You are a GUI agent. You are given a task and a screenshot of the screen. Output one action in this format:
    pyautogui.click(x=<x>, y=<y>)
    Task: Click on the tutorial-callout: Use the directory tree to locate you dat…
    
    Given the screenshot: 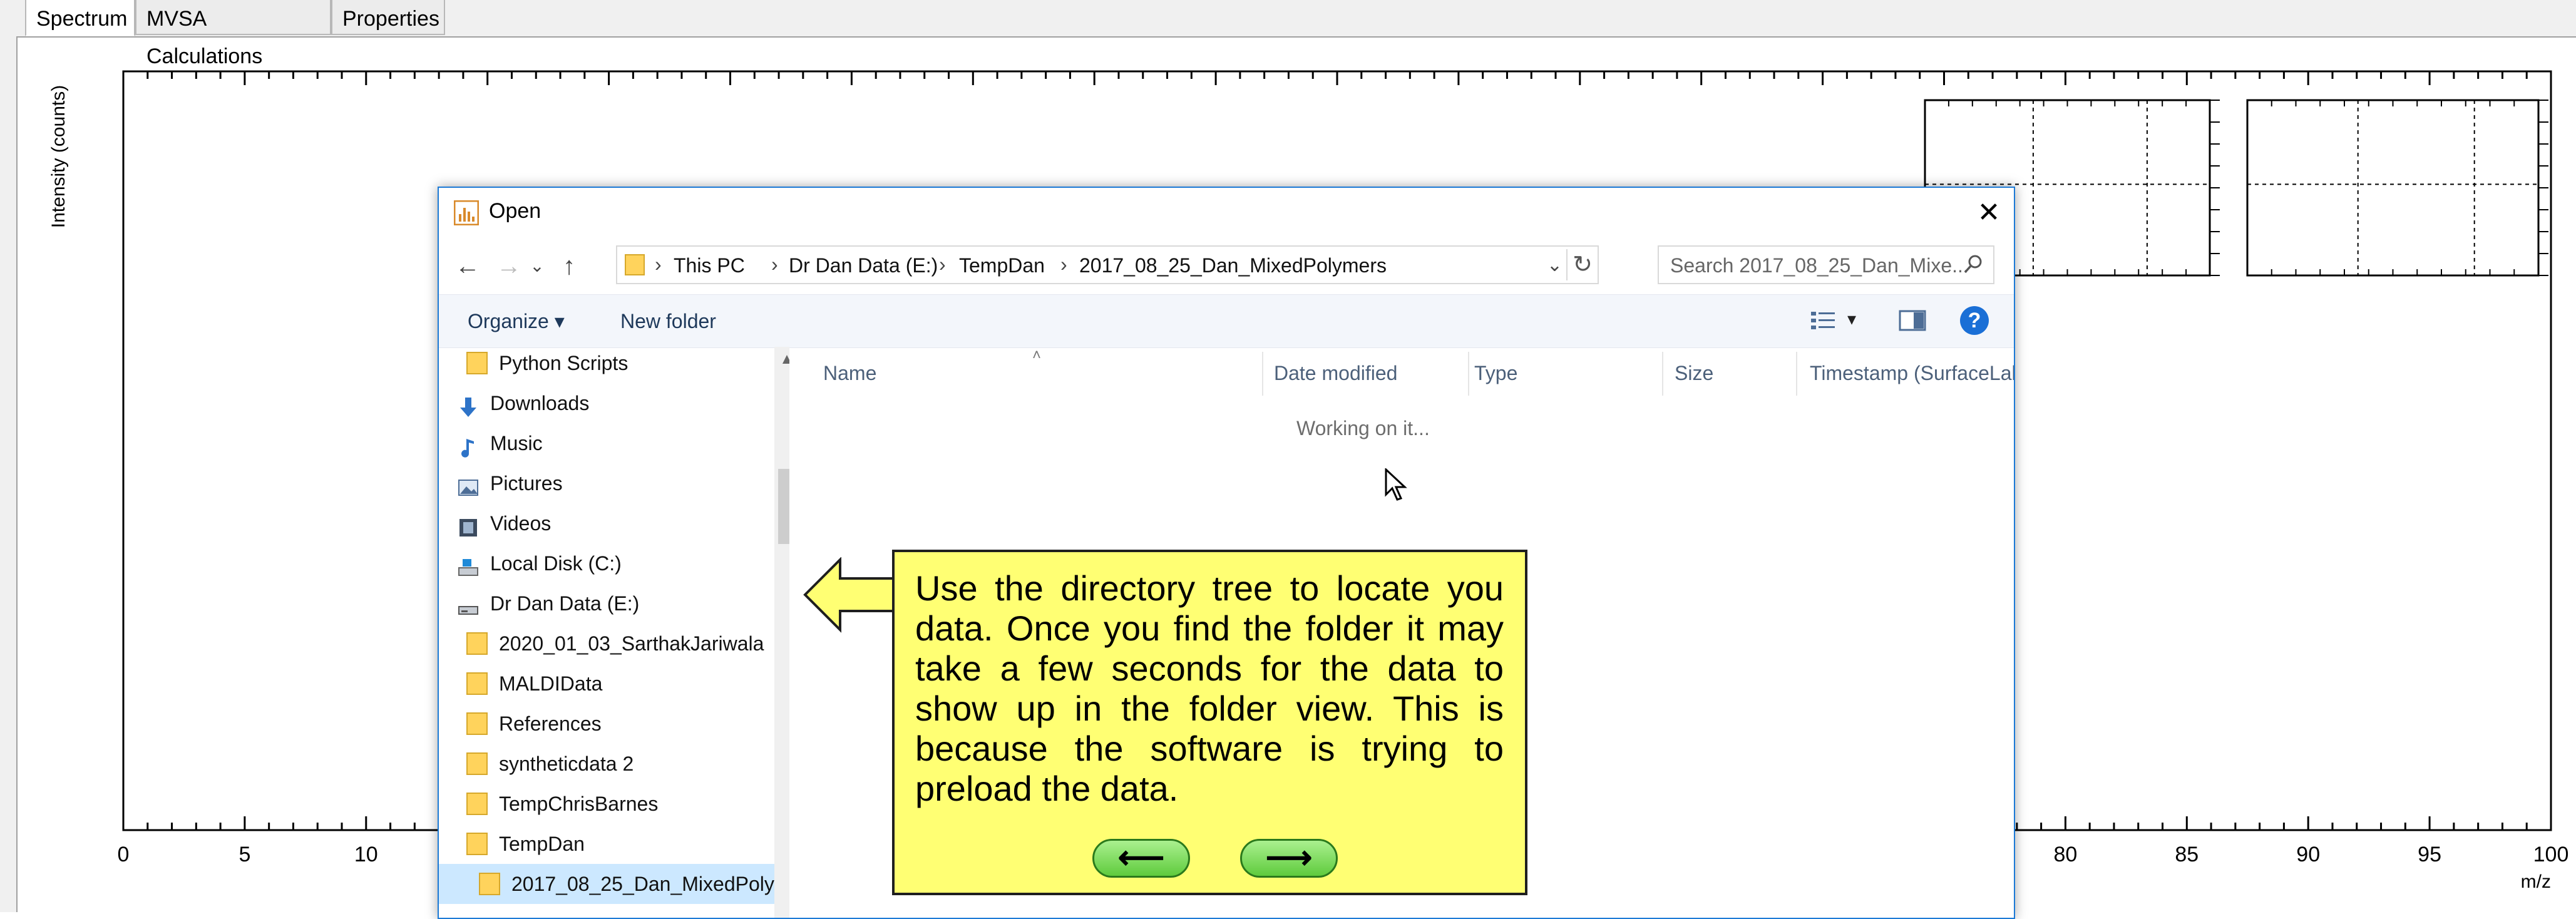 What is the action you would take?
    pyautogui.click(x=1209, y=722)
    